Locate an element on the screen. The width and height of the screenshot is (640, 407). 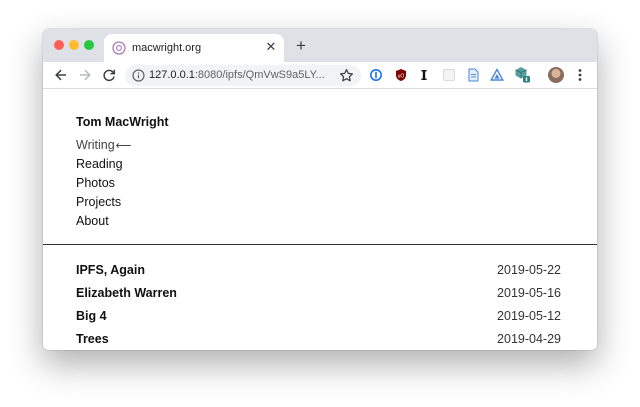
svg-text: uO is located at coordinates (401, 76).